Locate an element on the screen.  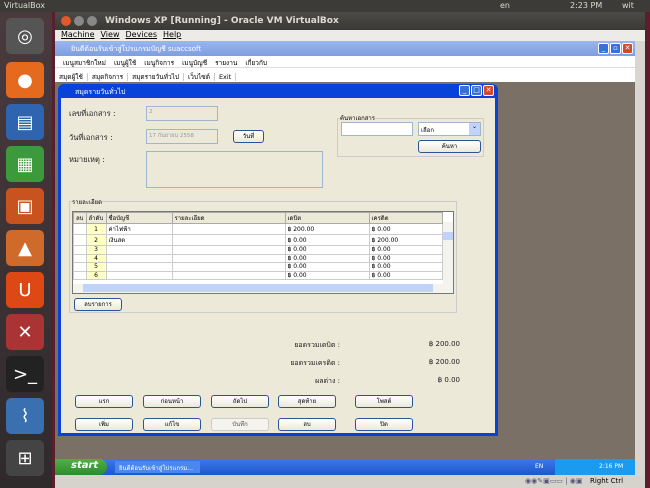
menu-view: View is located at coordinates (110, 34).